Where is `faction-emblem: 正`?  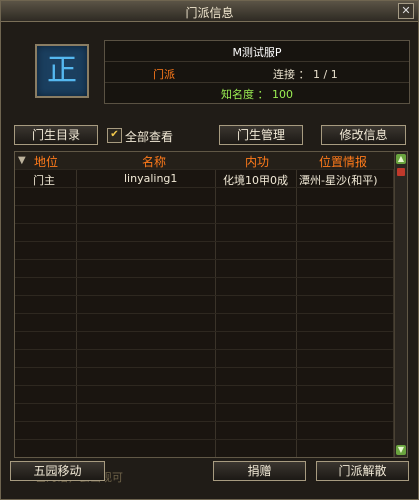
faction-emblem: 正 is located at coordinates (62, 71).